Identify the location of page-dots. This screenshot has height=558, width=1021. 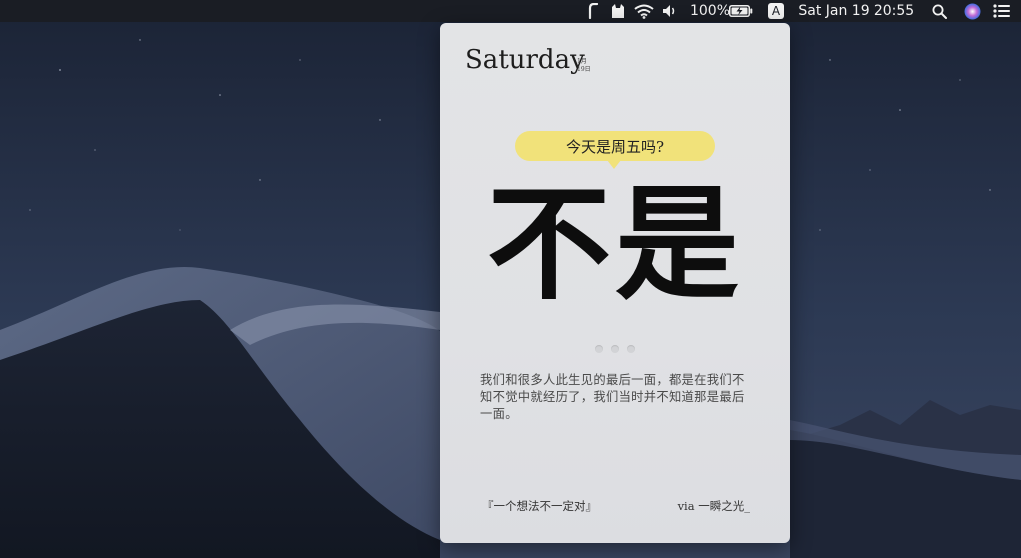
(615, 349).